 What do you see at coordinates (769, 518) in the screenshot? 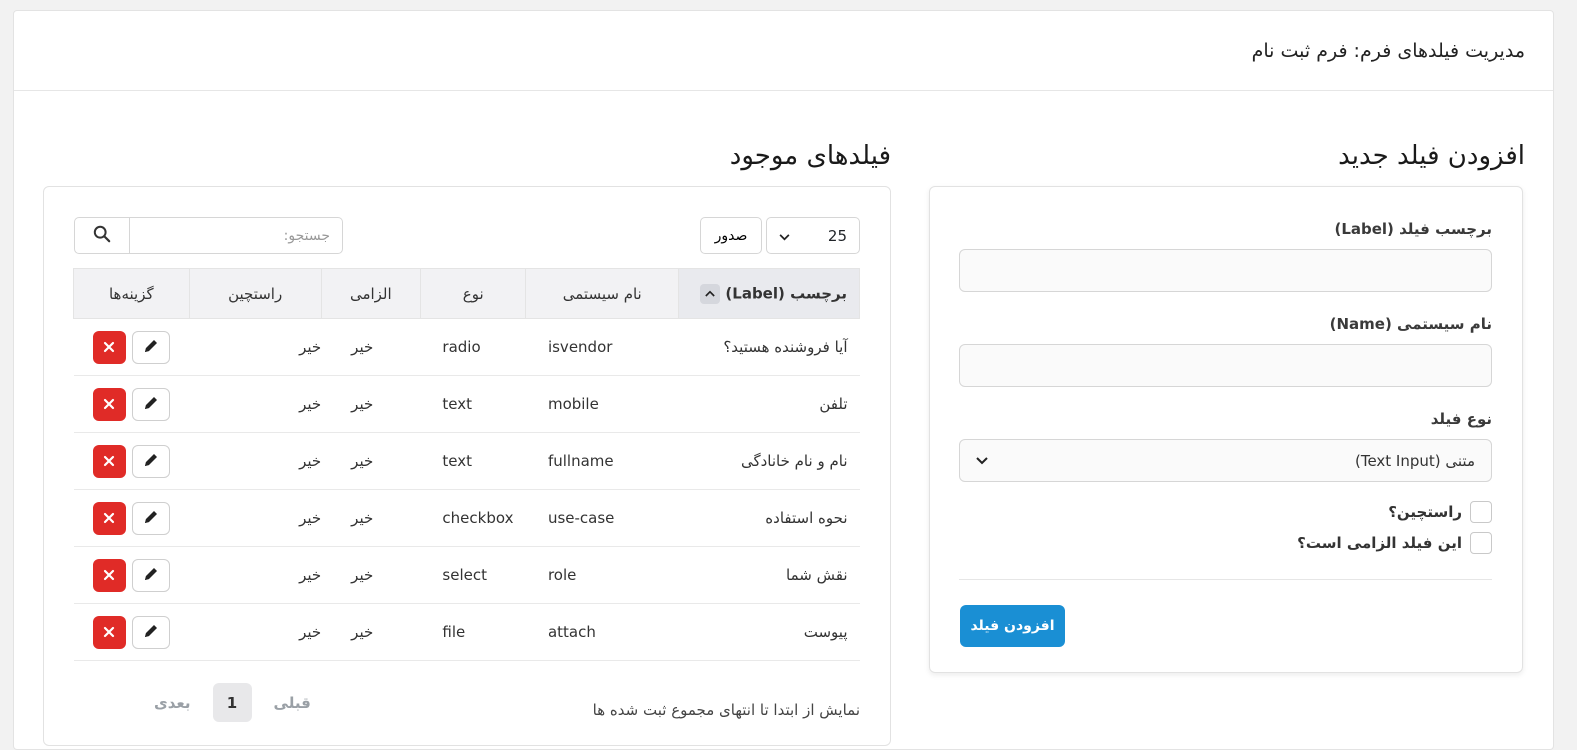
I see `cell-label: نحوه استفاده` at bounding box center [769, 518].